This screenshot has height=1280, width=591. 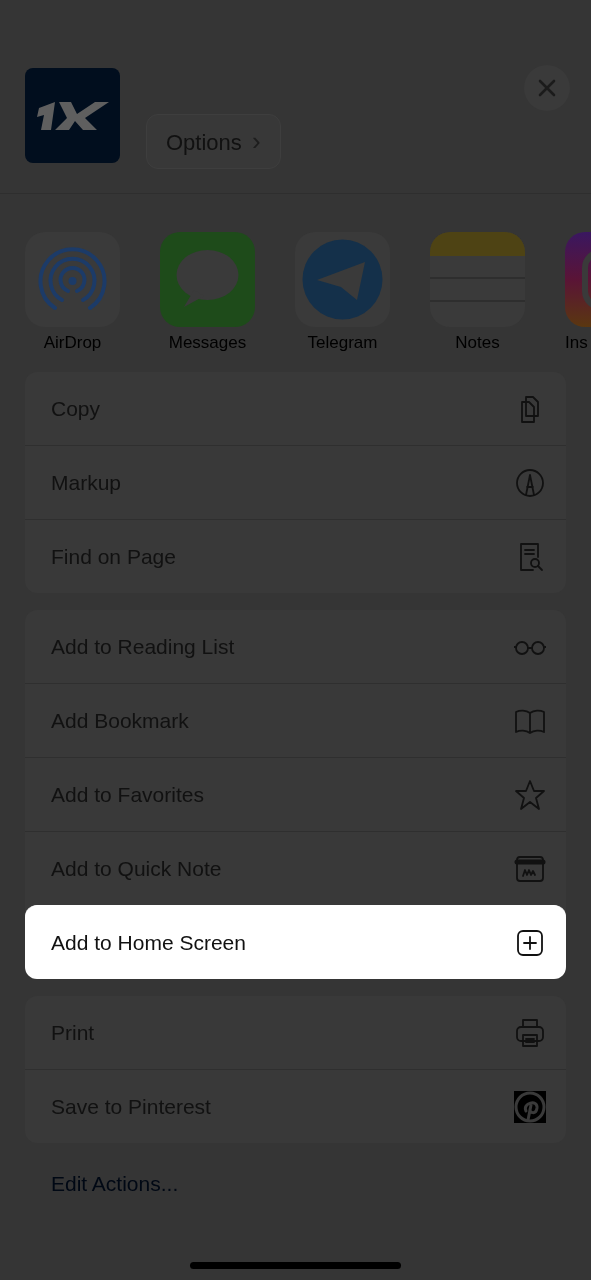 What do you see at coordinates (530, 1106) in the screenshot?
I see `pinterest-icon` at bounding box center [530, 1106].